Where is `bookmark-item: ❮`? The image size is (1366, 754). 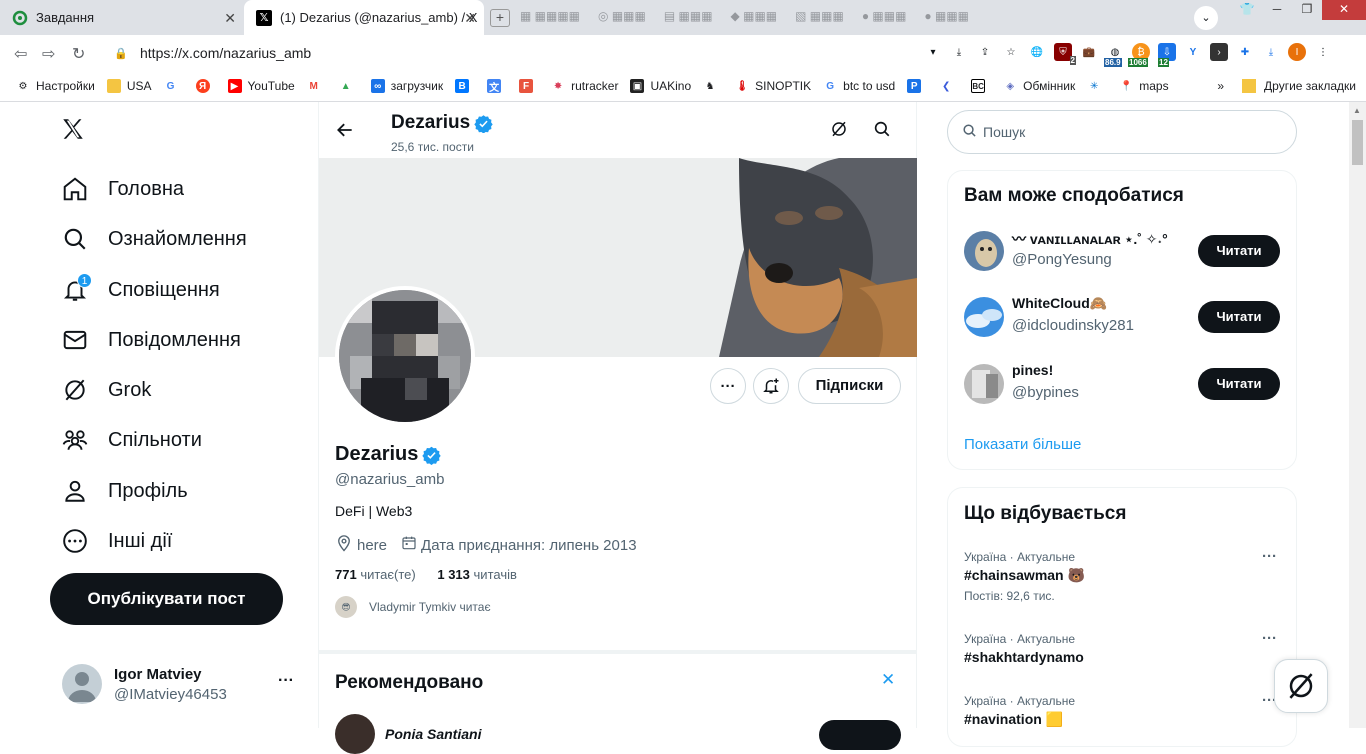 bookmark-item: ❮ is located at coordinates (949, 86).